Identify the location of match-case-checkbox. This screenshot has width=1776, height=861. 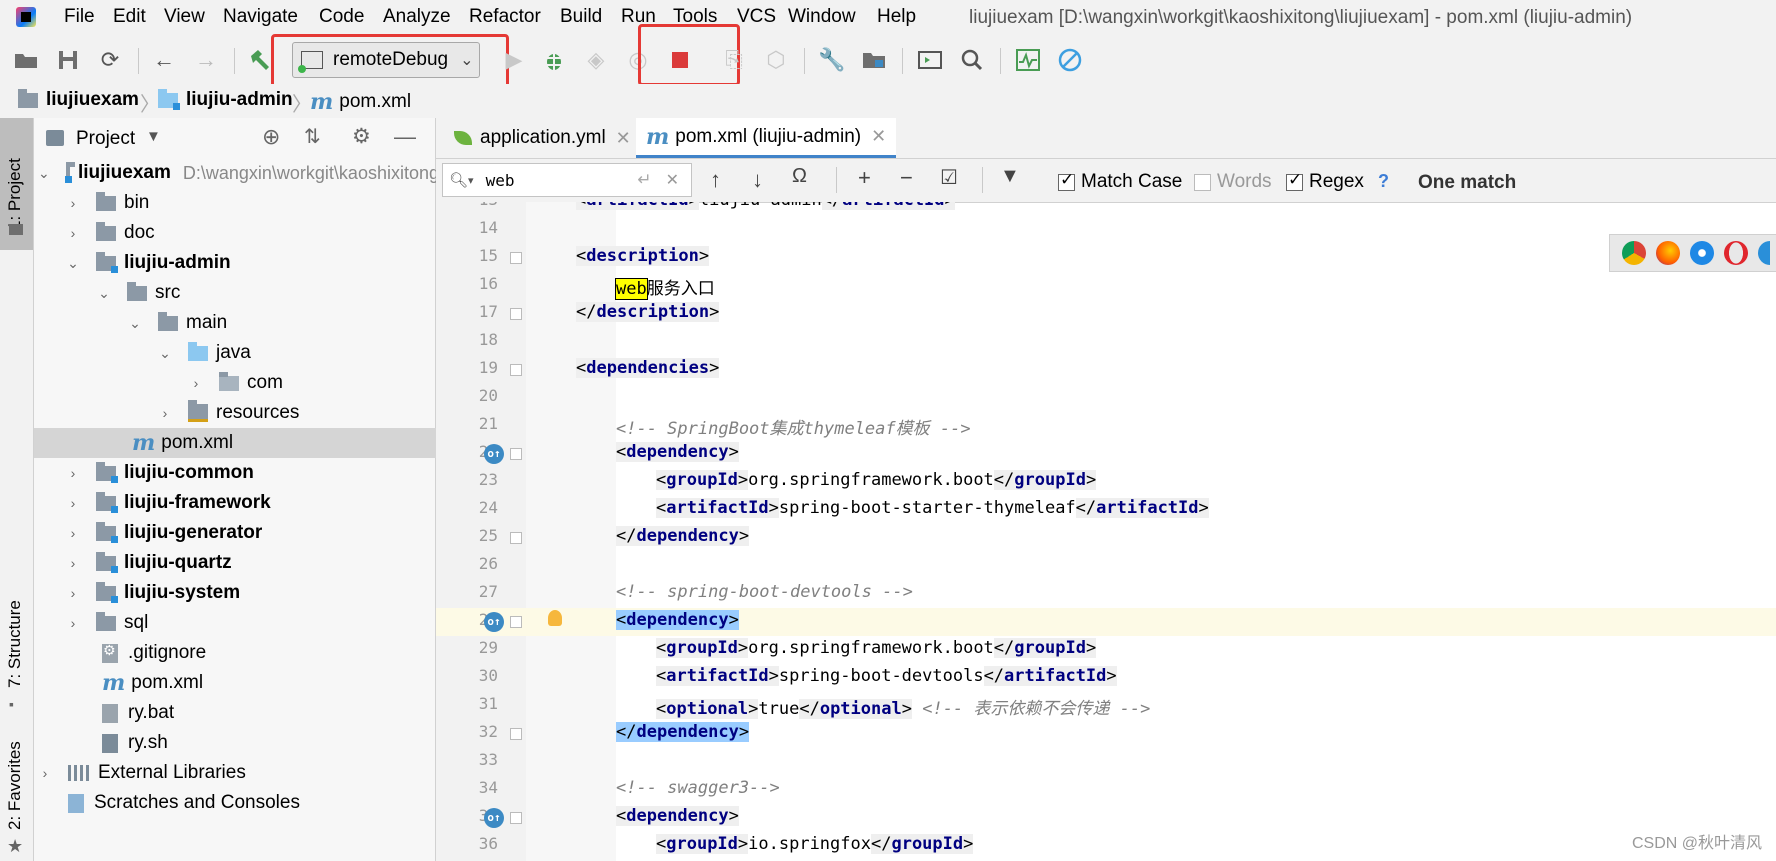
(1066, 180).